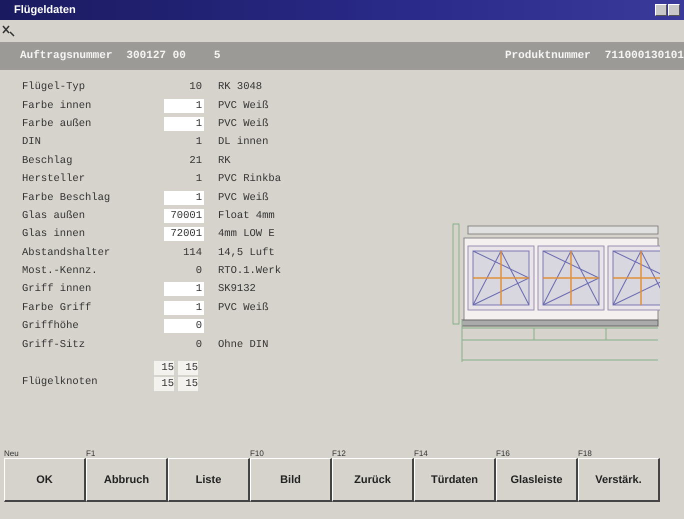  Describe the element at coordinates (32, 142) in the screenshot. I see `field-label: DIN` at that location.